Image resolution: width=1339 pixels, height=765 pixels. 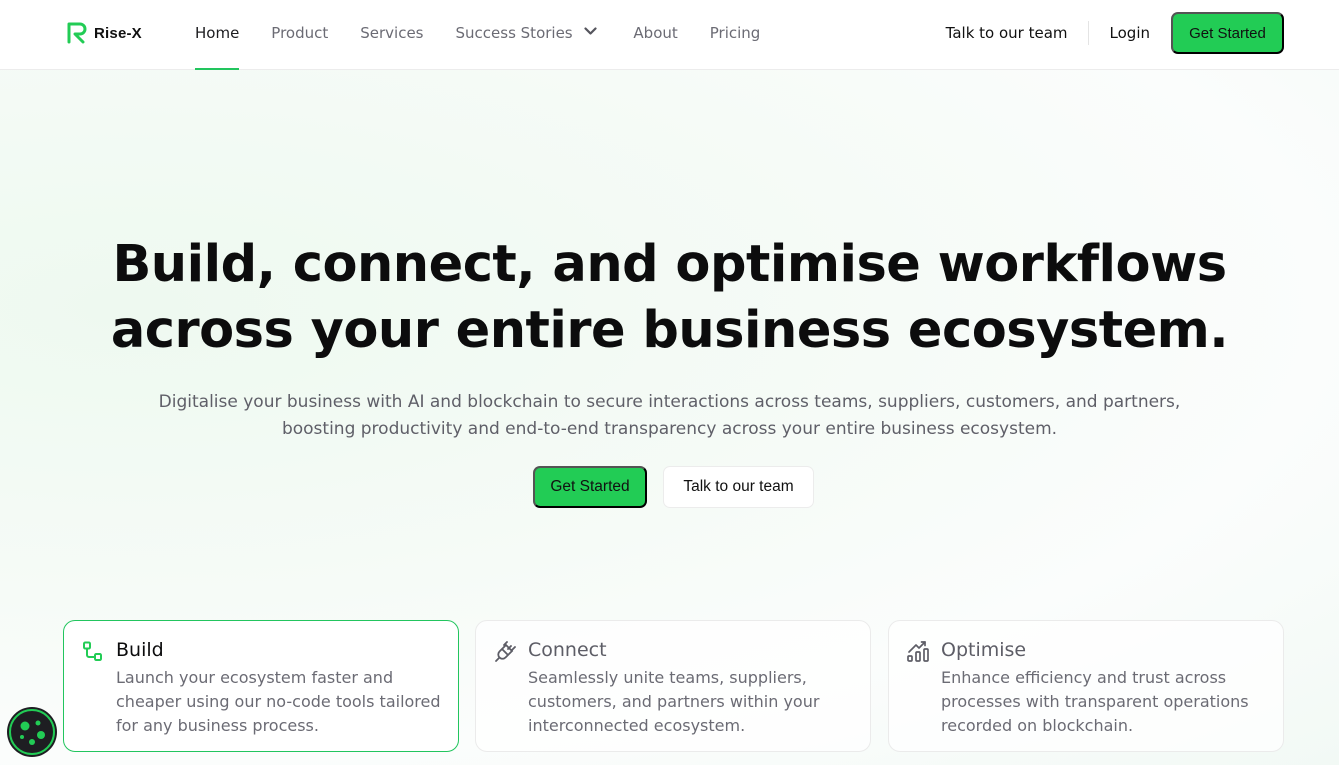 I want to click on nav-product: Product, so click(x=299, y=35).